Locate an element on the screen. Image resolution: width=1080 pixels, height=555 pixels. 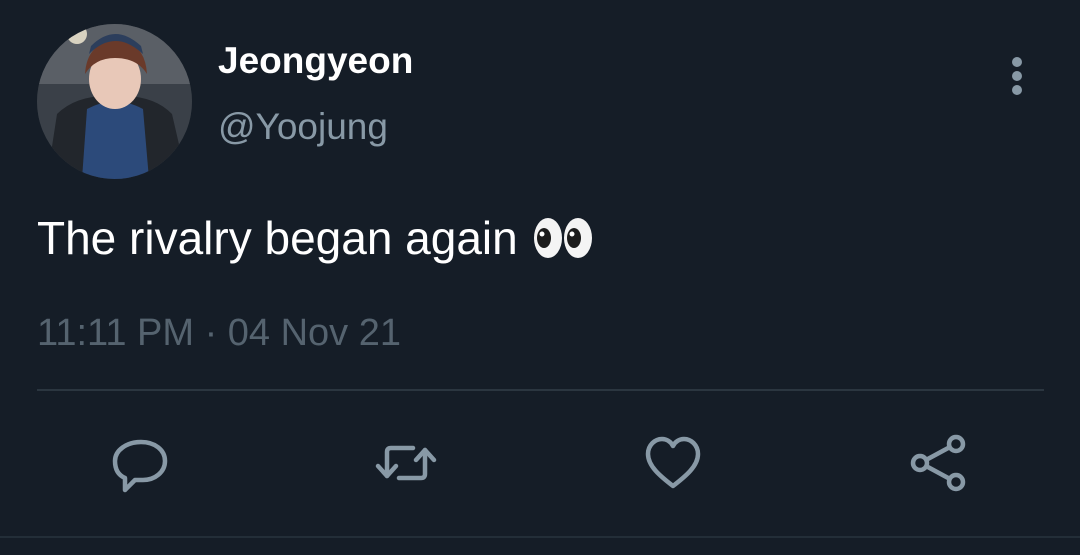
reply-button is located at coordinates (140, 463).